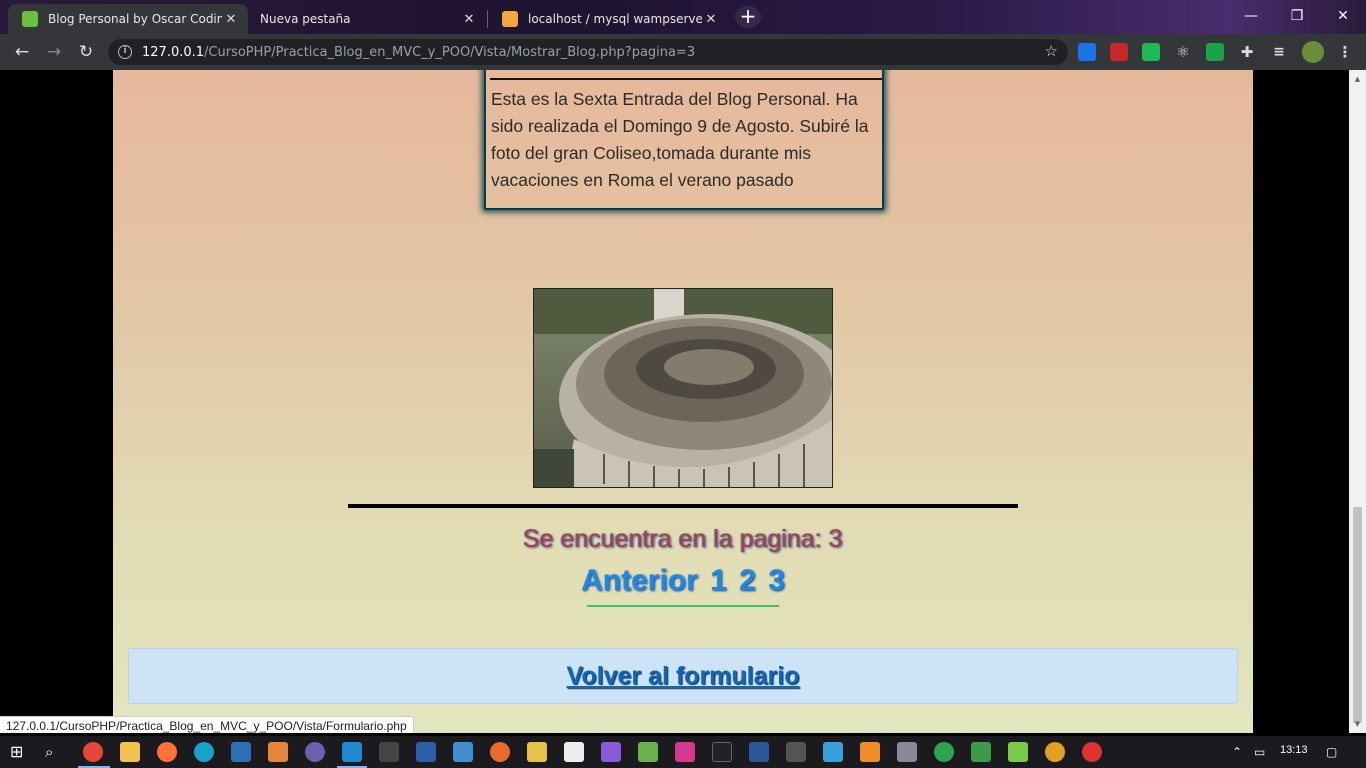 The width and height of the screenshot is (1366, 768). I want to click on extensions-puzzle-icon: ✚, so click(1247, 52).